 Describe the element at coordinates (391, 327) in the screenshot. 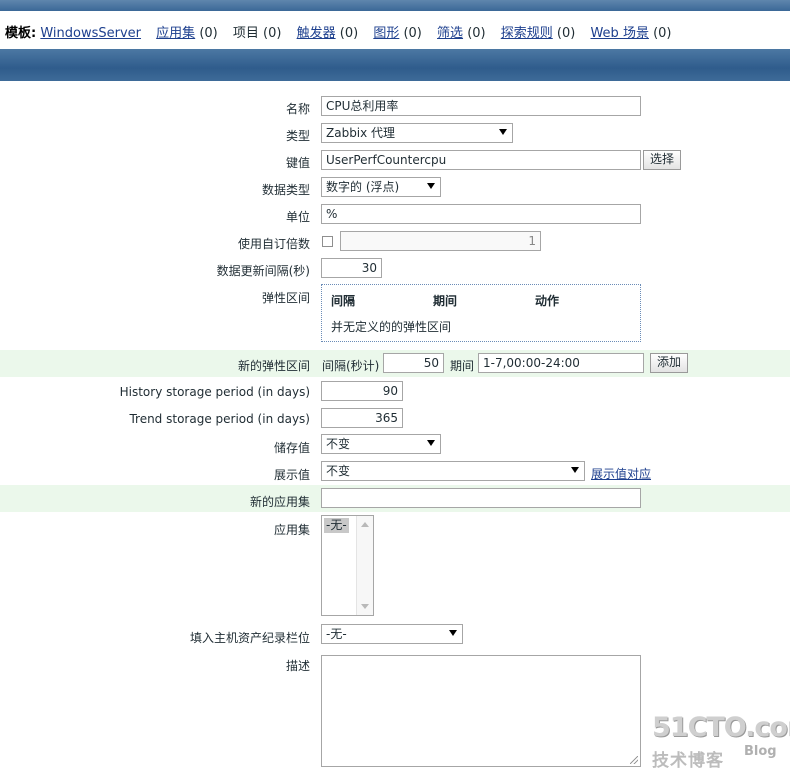

I see `flex-empty-message: 并无定义的的弹性区间` at that location.